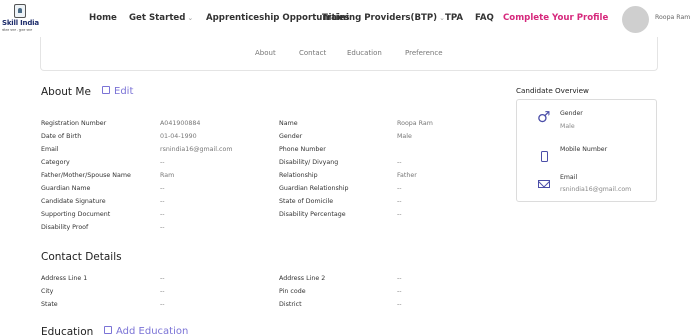  What do you see at coordinates (399, 304) in the screenshot?
I see `value-district: --` at bounding box center [399, 304].